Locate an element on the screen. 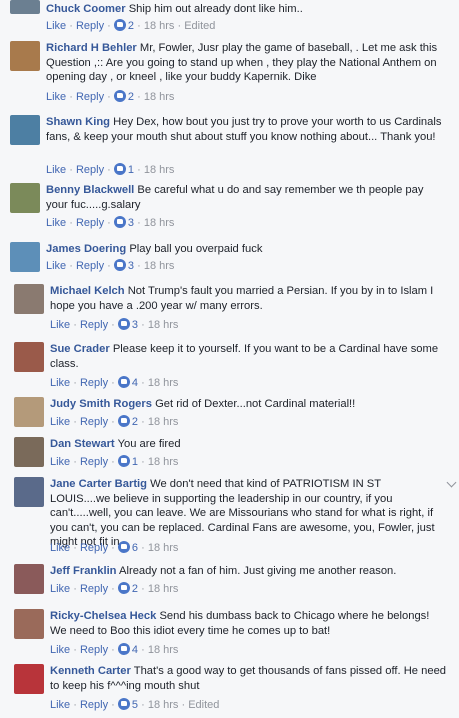 The width and height of the screenshot is (459, 718). commenter-name: Chuck Coomer is located at coordinates (86, 9).